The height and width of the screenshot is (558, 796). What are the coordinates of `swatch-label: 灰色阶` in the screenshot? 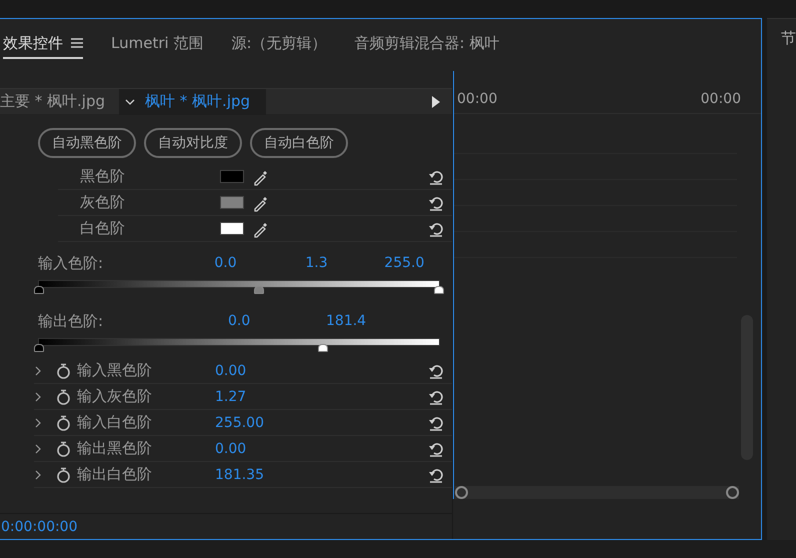 It's located at (102, 202).